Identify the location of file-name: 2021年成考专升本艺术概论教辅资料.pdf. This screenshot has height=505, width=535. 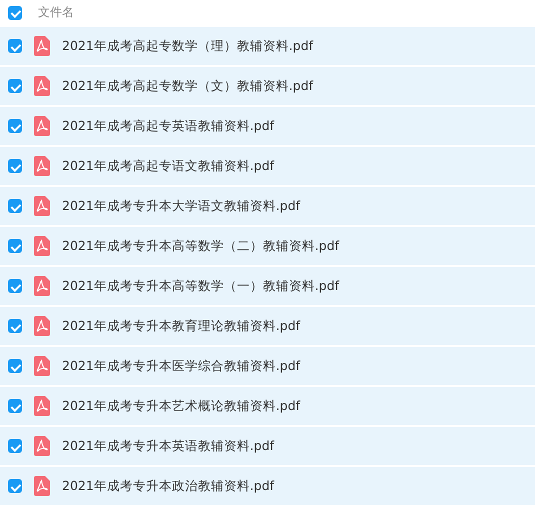
(181, 406).